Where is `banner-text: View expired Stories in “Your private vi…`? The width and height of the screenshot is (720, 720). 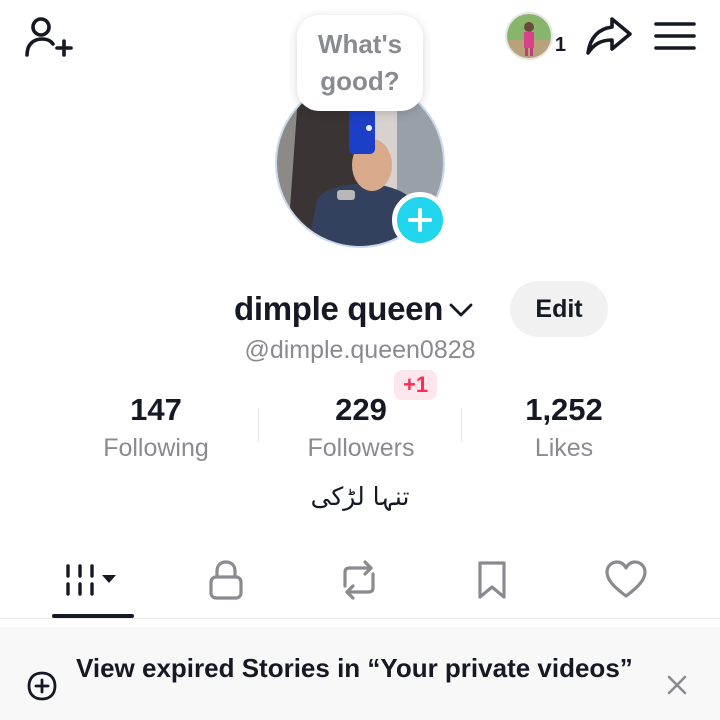 banner-text: View expired Stories in “Your private vi… is located at coordinates (354, 668).